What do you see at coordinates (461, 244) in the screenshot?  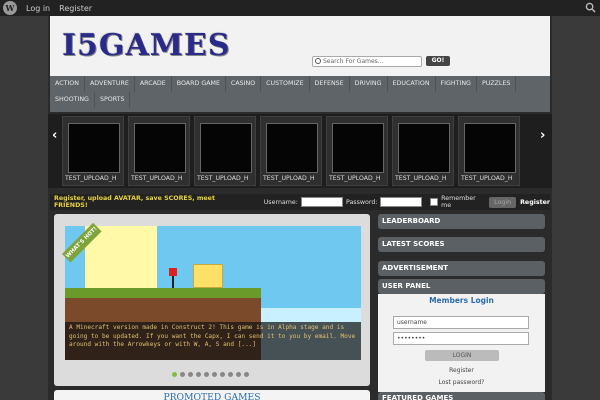 I see `latest-scores-header: LATEST SCORES` at bounding box center [461, 244].